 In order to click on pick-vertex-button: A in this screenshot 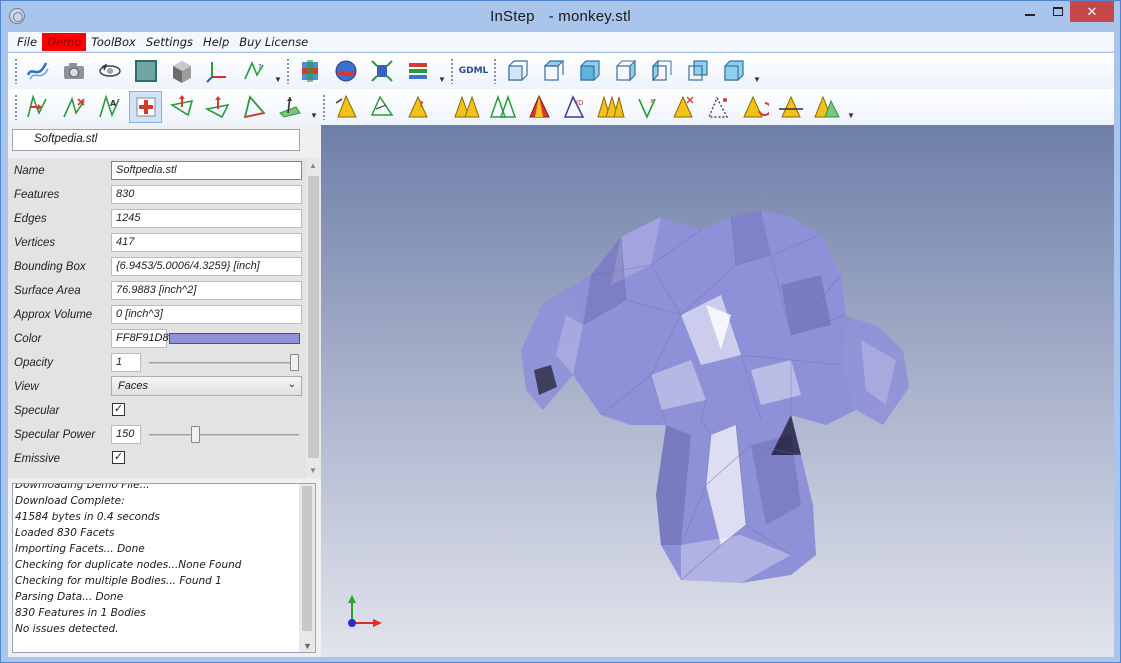, I will do `click(109, 107)`.